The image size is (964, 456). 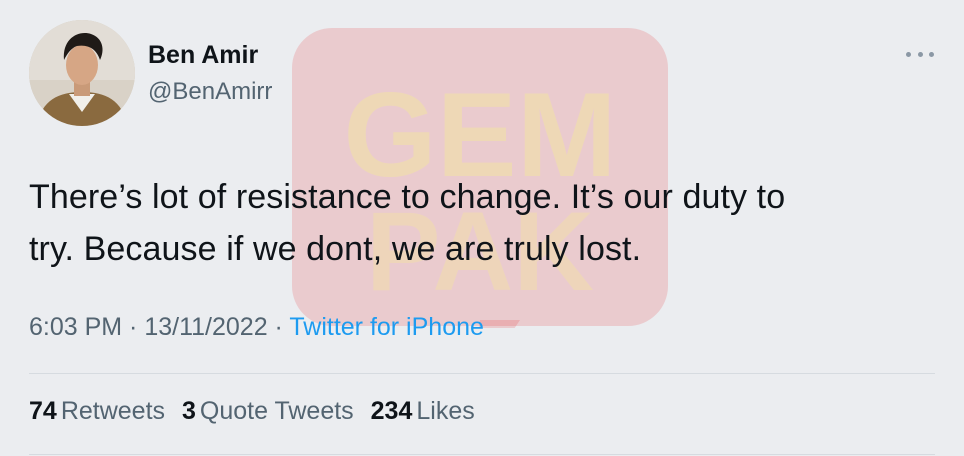 I want to click on avatar-photo, so click(x=82, y=73).